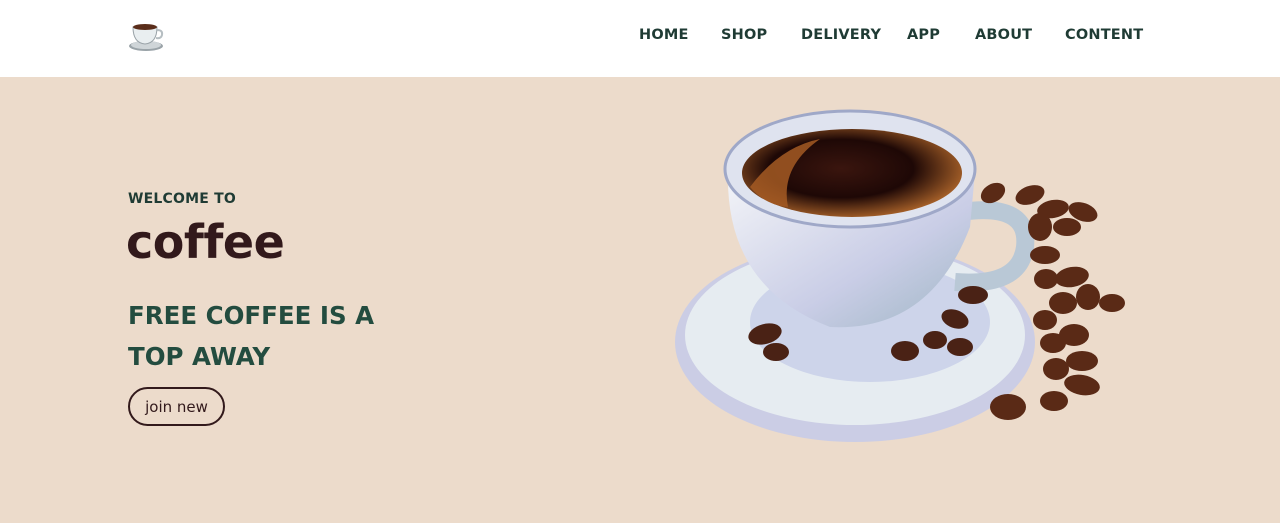  I want to click on top-navbar: HOME SHOP DELIVERY APP ABOUT CONTENT, so click(640, 38).